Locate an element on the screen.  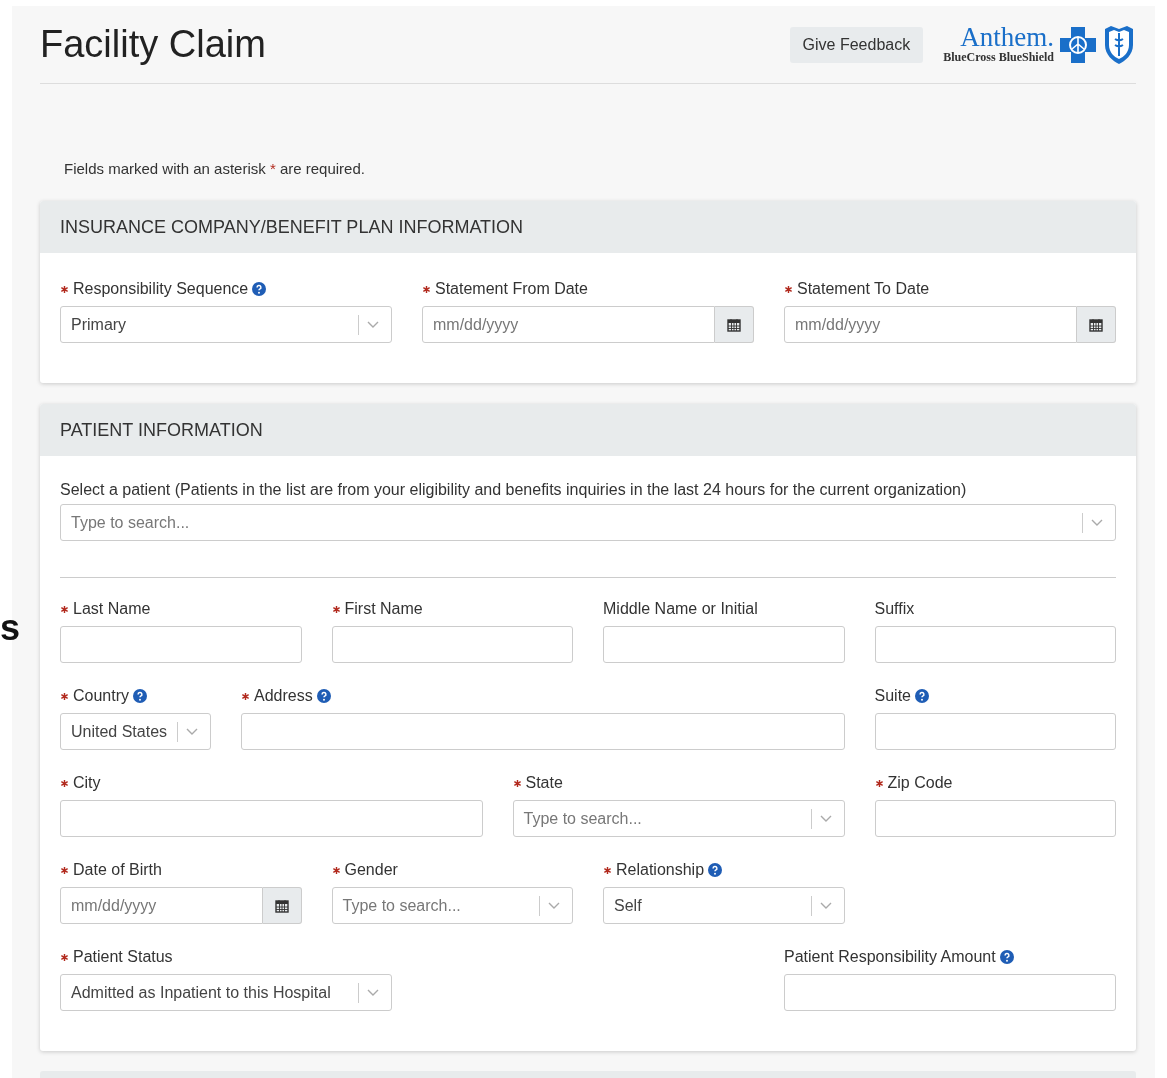
section-title: INSURANCE COMPANY/BENEFIT PLAN INFORMATION is located at coordinates (292, 227).